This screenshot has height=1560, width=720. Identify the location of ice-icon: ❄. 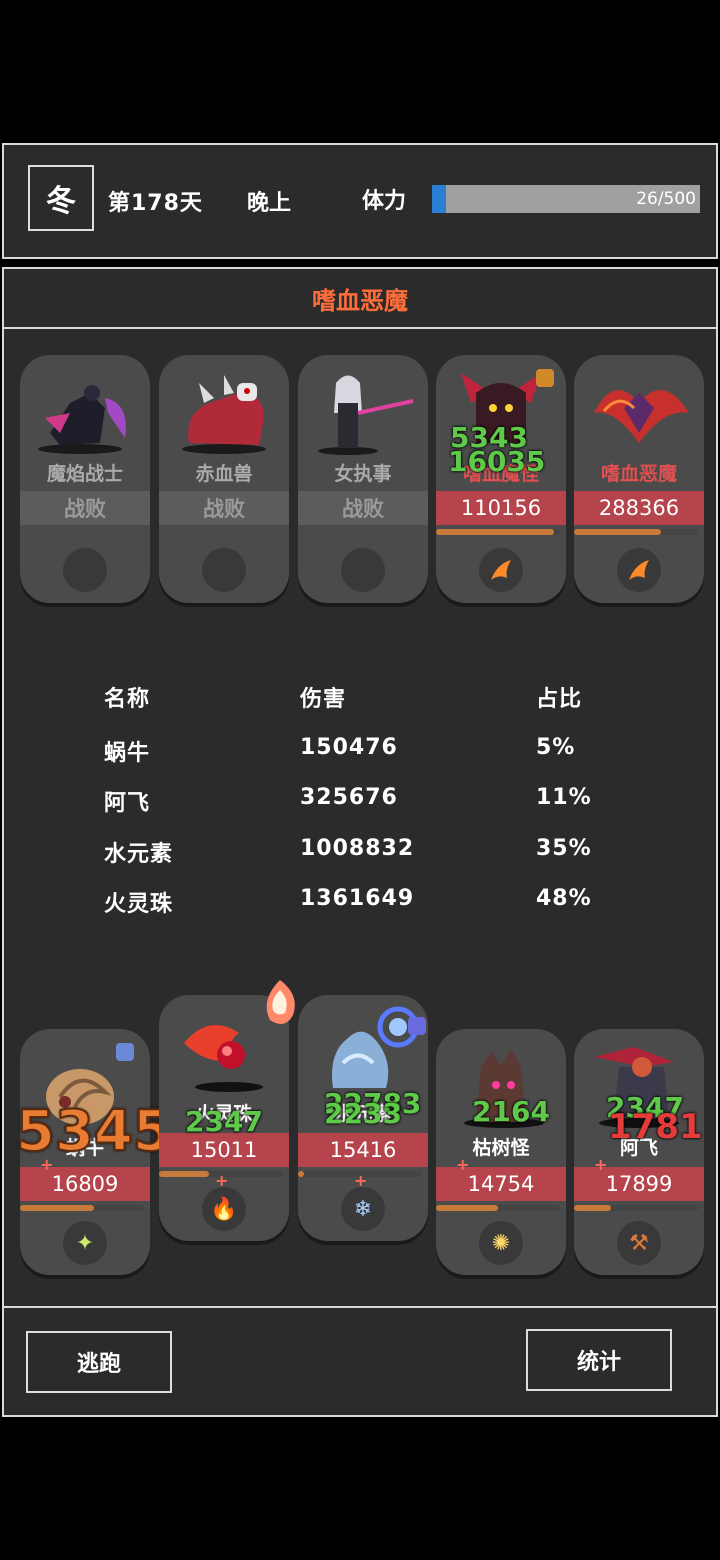
(363, 1209).